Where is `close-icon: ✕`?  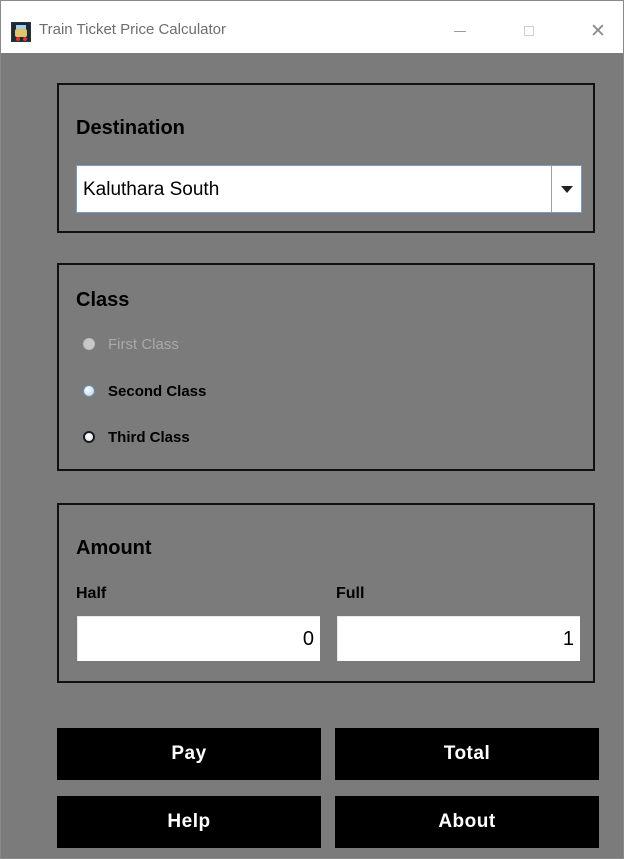 close-icon: ✕ is located at coordinates (598, 31).